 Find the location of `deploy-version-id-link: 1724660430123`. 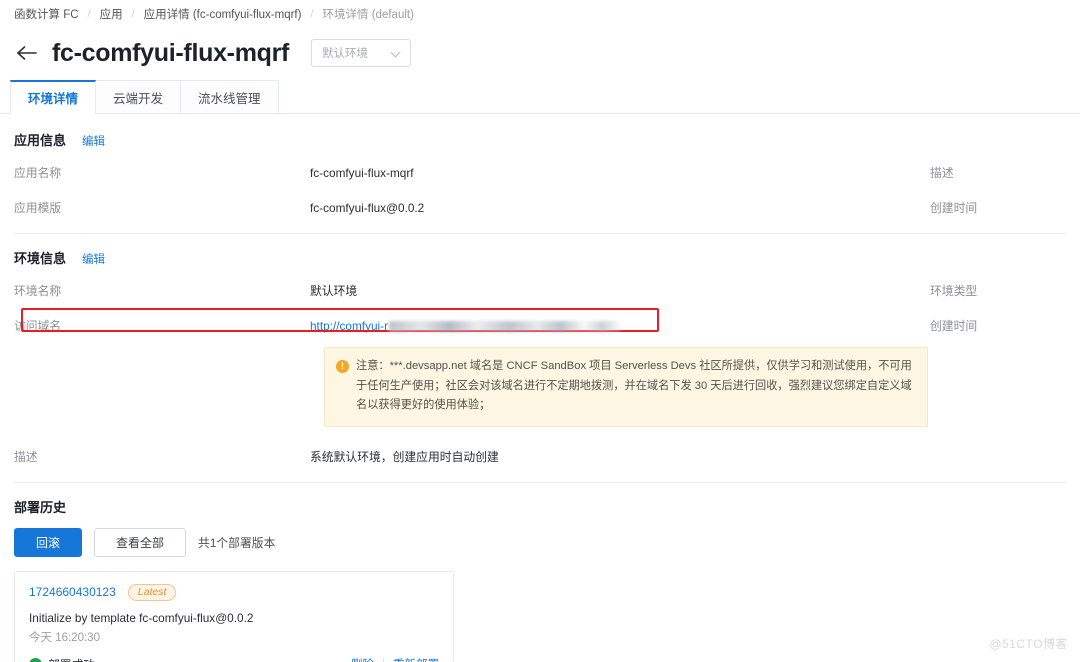

deploy-version-id-link: 1724660430123 is located at coordinates (72, 592).